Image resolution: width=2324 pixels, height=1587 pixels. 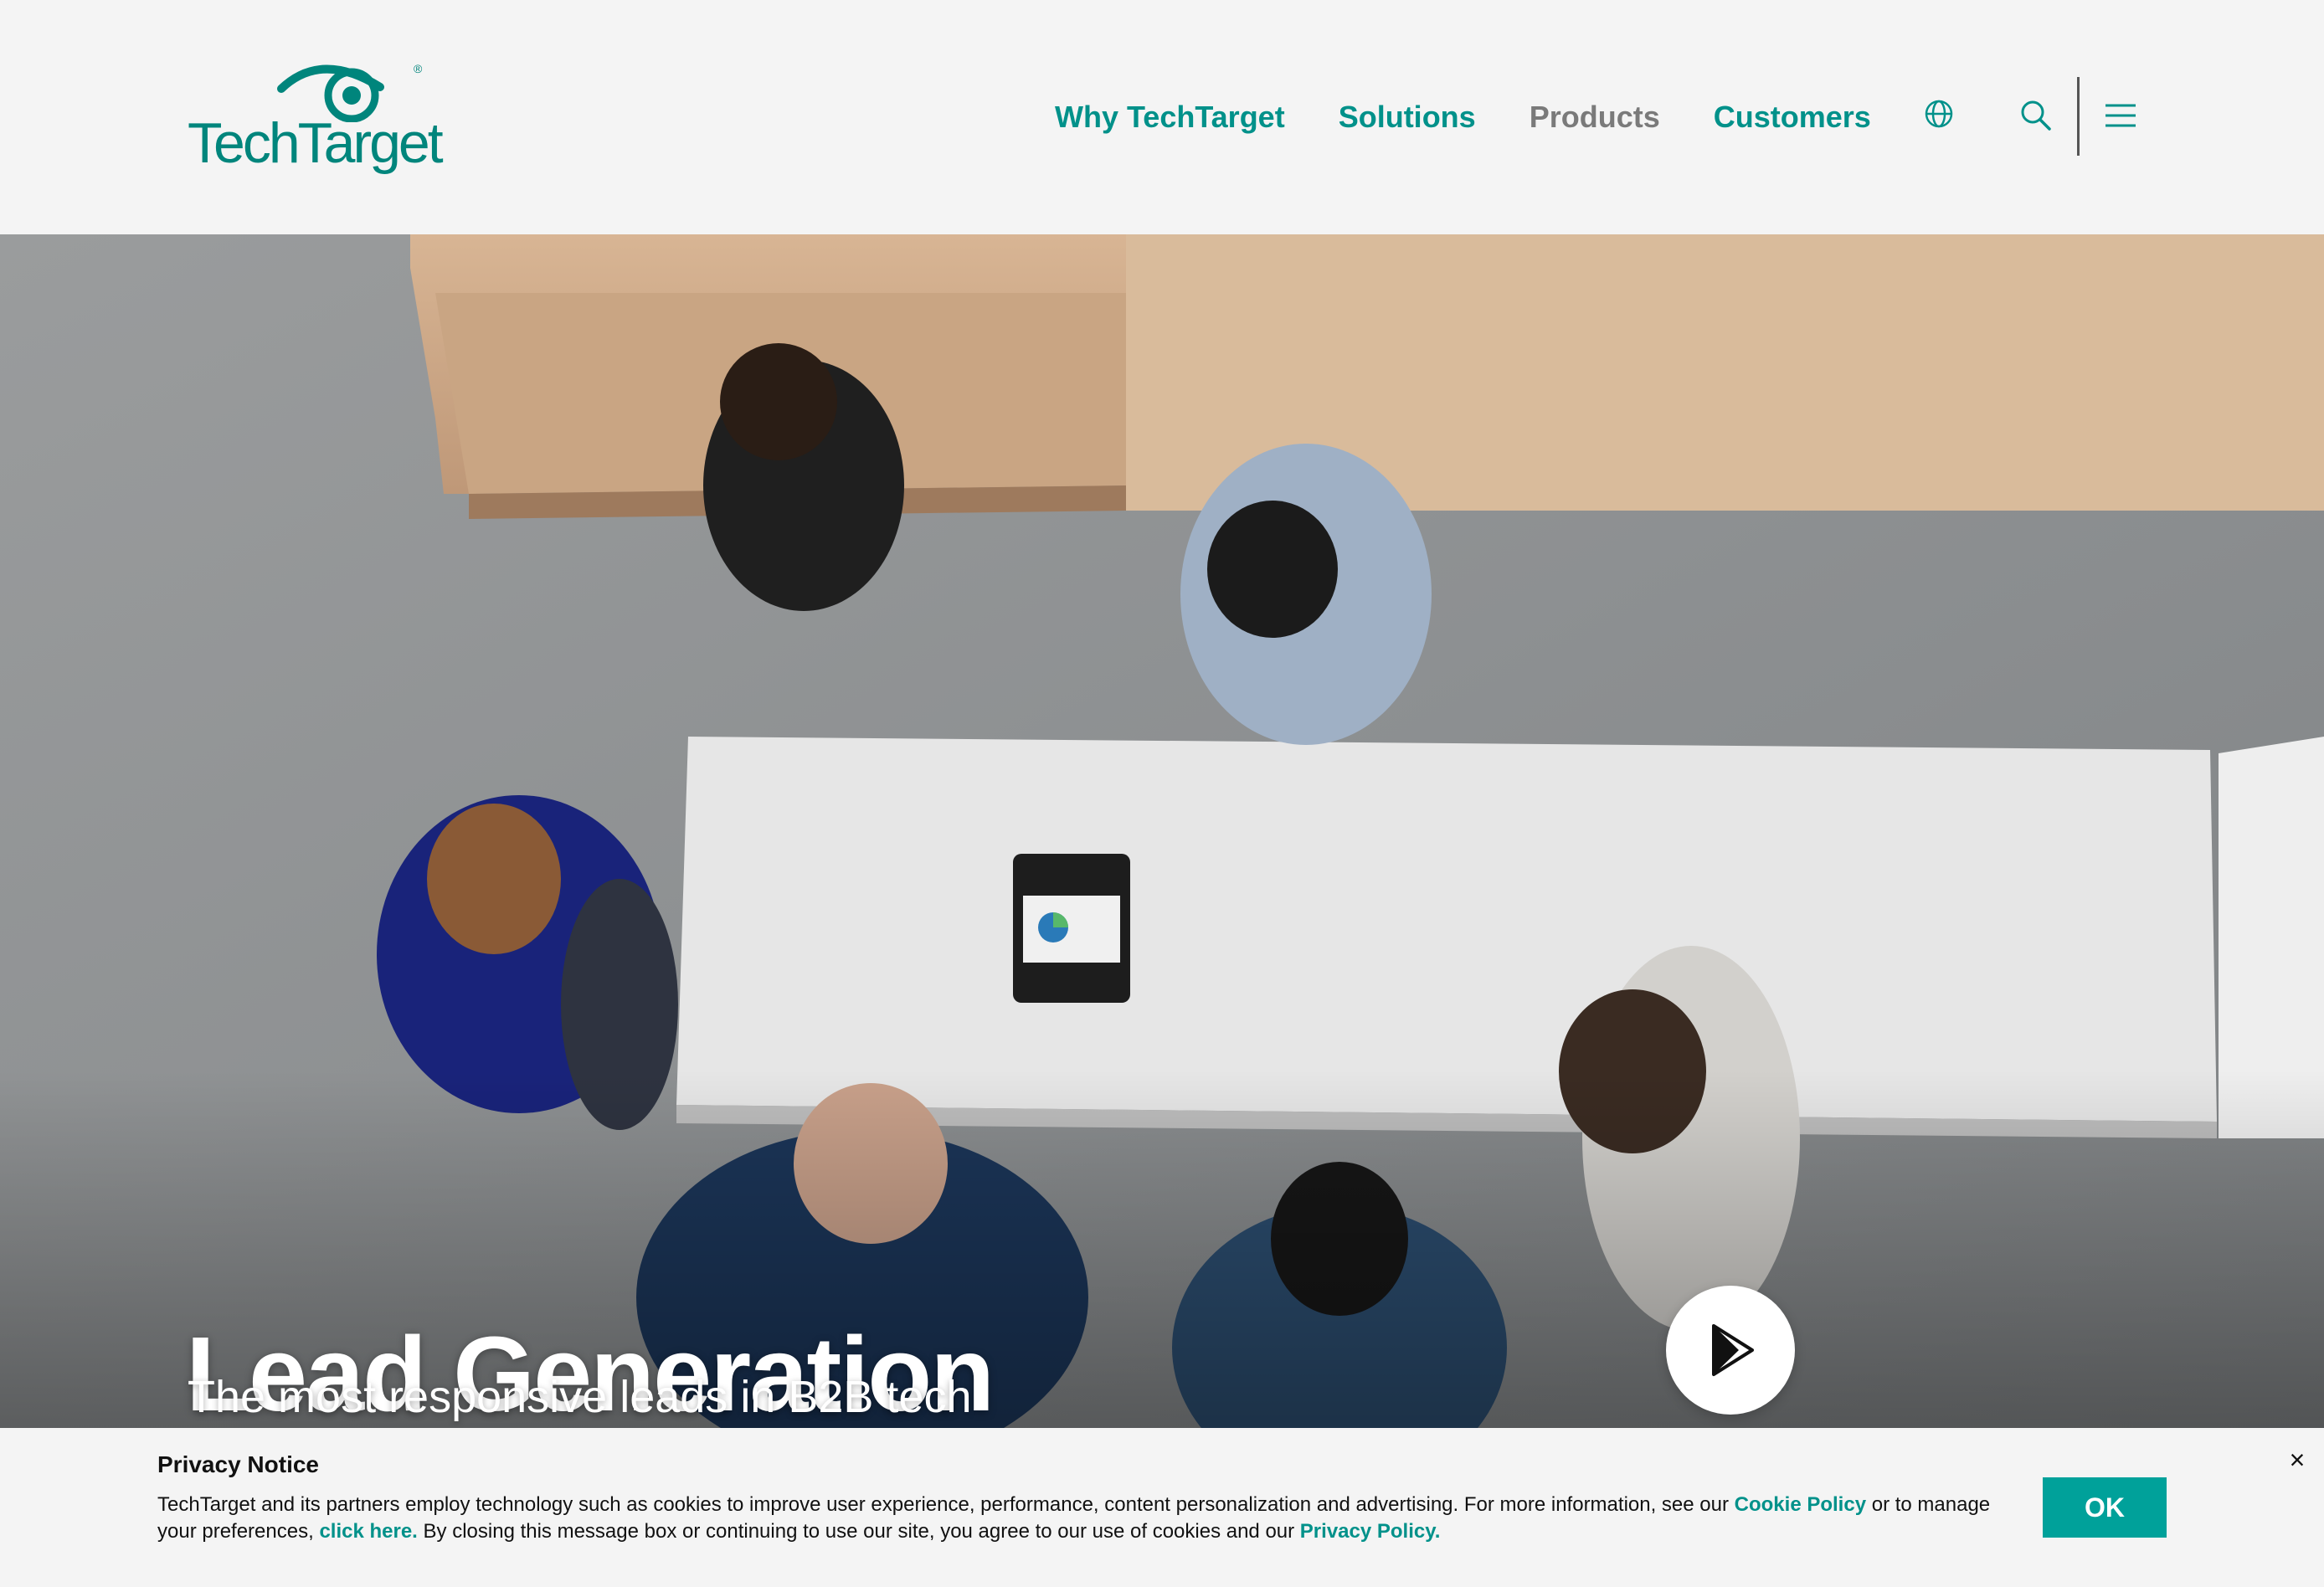 I want to click on close-icon: ×, so click(x=2297, y=1460).